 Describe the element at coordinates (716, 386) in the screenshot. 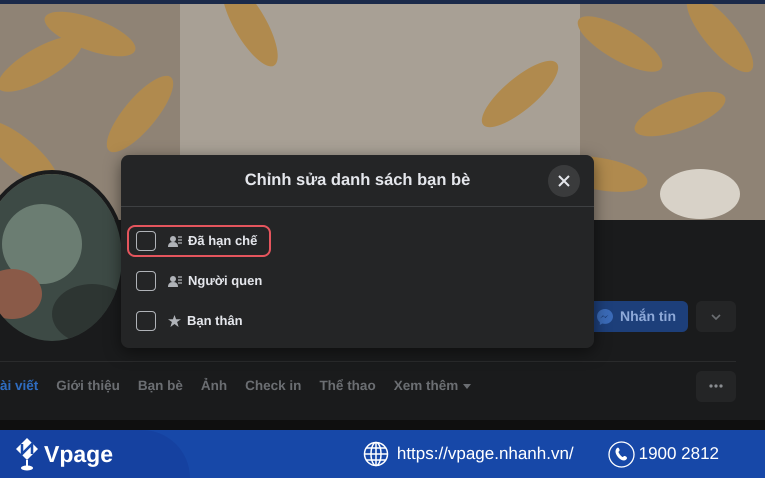

I see `more-icon` at that location.